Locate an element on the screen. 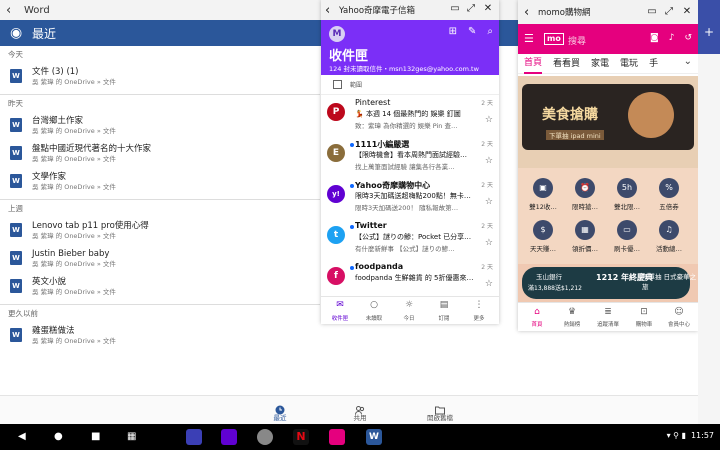 Image resolution: width=720 pixels, height=450 pixels. nav-unread: ○ 未讀取 is located at coordinates (374, 311).